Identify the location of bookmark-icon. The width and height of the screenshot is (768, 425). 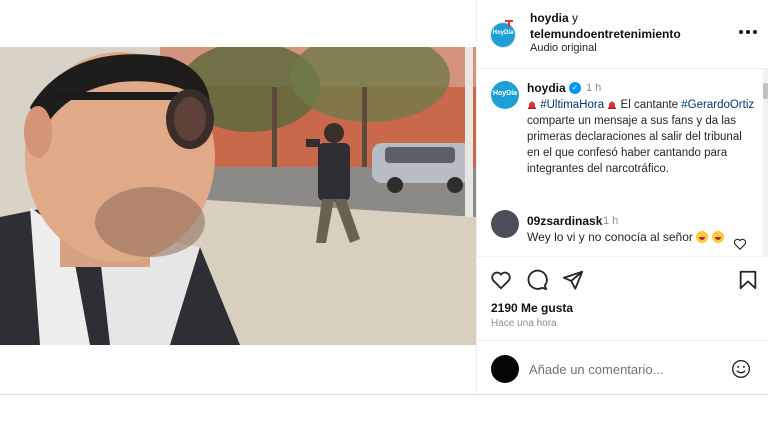
(748, 280).